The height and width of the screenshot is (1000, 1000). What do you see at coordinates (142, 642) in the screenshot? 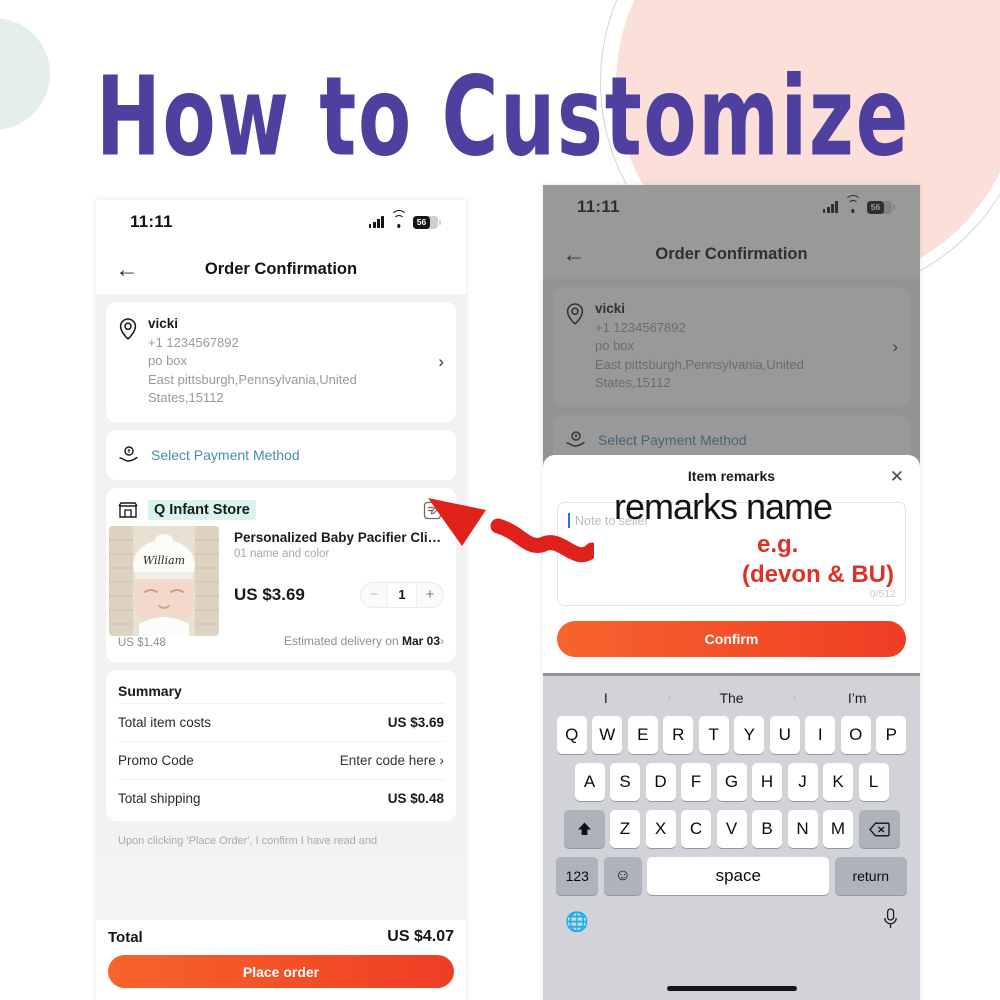
I see `shipping-cost: US $1.48` at bounding box center [142, 642].